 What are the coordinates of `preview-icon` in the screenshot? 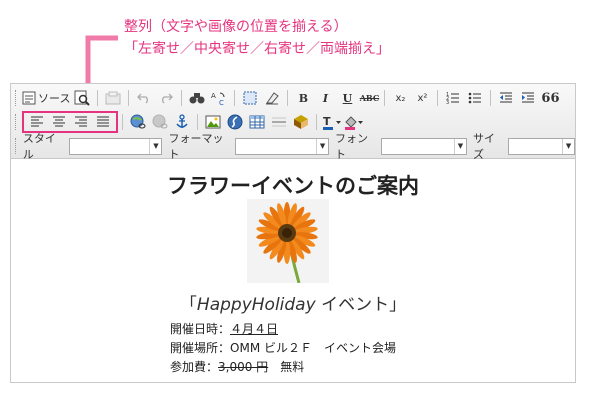 It's located at (82, 98).